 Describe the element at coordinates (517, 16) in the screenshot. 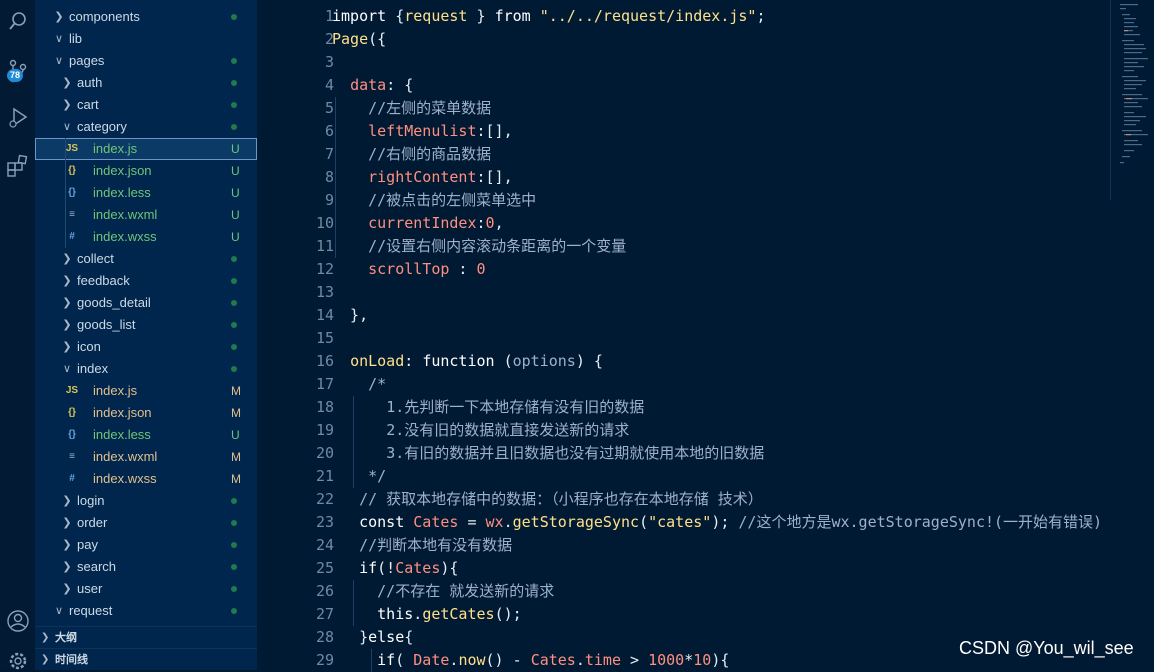

I see `code-token: from` at that location.